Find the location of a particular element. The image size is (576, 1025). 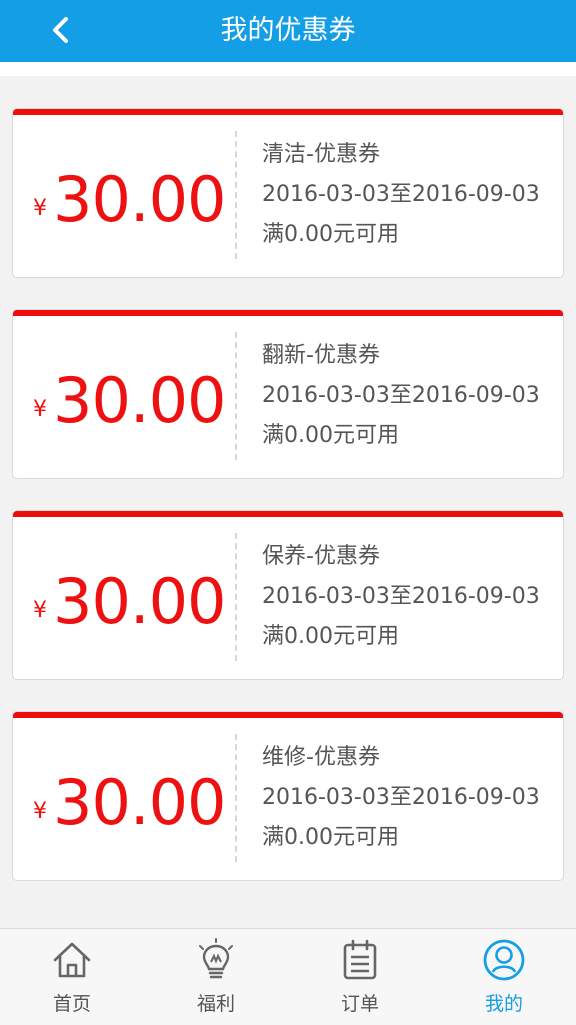

coupon-name: 翻新-优惠券 is located at coordinates (321, 355).